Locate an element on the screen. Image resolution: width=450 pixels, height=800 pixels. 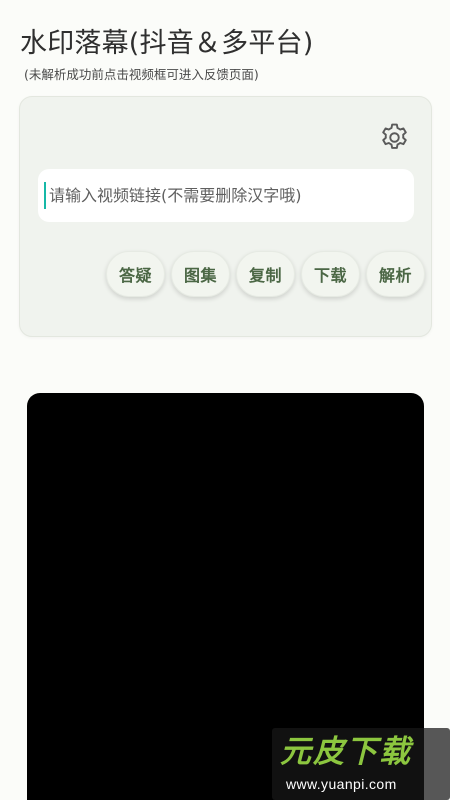
text-cursor is located at coordinates (45, 195).